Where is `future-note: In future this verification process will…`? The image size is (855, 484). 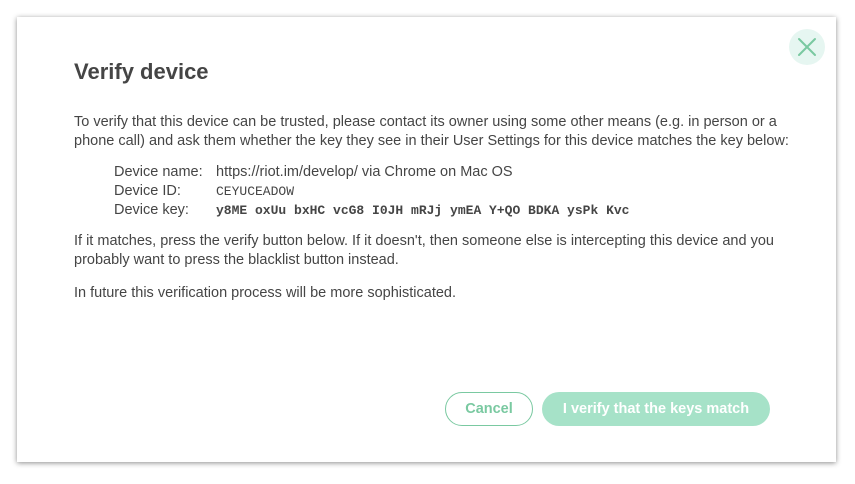
future-note: In future this verification process will… is located at coordinates (265, 293).